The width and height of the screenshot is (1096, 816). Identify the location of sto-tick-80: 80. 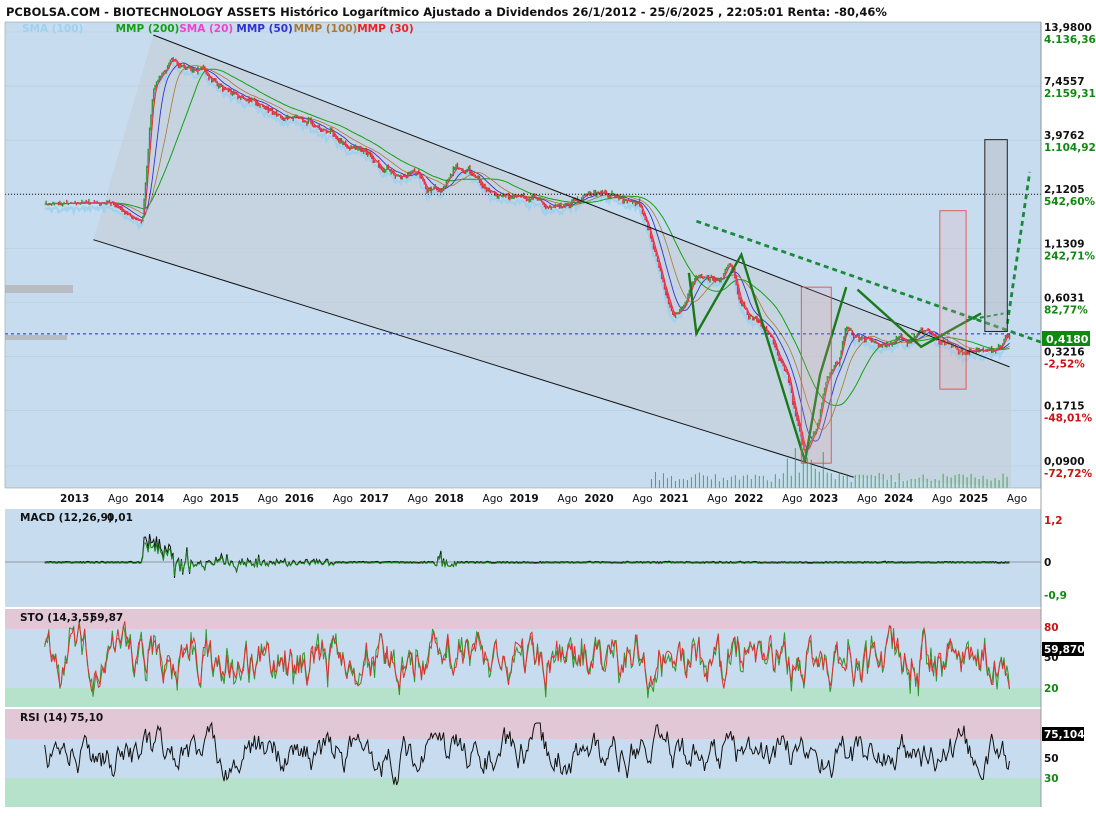
(1051, 628).